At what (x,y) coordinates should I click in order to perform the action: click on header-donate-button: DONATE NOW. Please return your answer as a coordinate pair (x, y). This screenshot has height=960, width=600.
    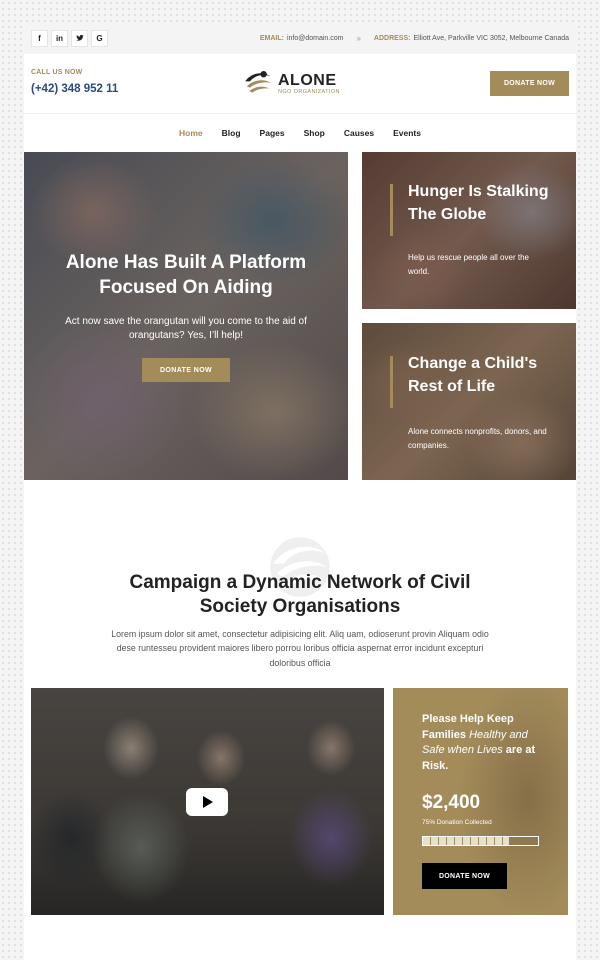
    Looking at the image, I should click on (529, 83).